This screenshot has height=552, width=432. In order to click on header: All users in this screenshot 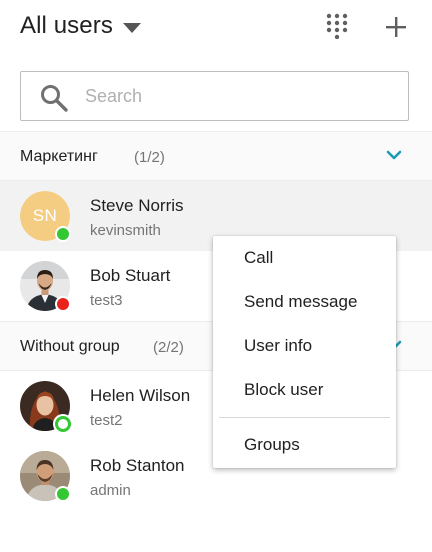, I will do `click(216, 28)`.